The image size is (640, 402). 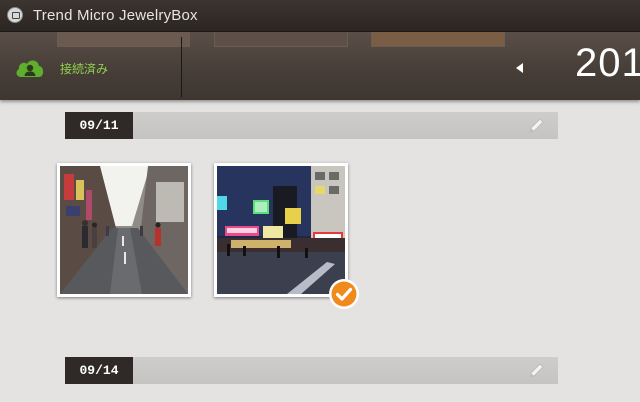 I want to click on year-label: 201, so click(x=607, y=63).